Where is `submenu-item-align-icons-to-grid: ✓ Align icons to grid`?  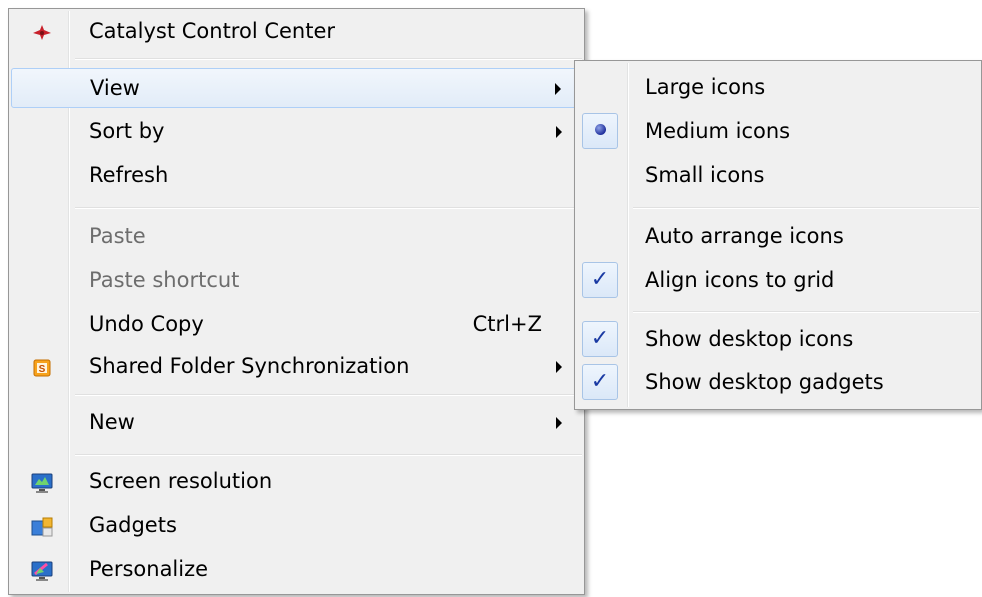
submenu-item-align-icons-to-grid: ✓ Align icons to grid is located at coordinates (778, 281).